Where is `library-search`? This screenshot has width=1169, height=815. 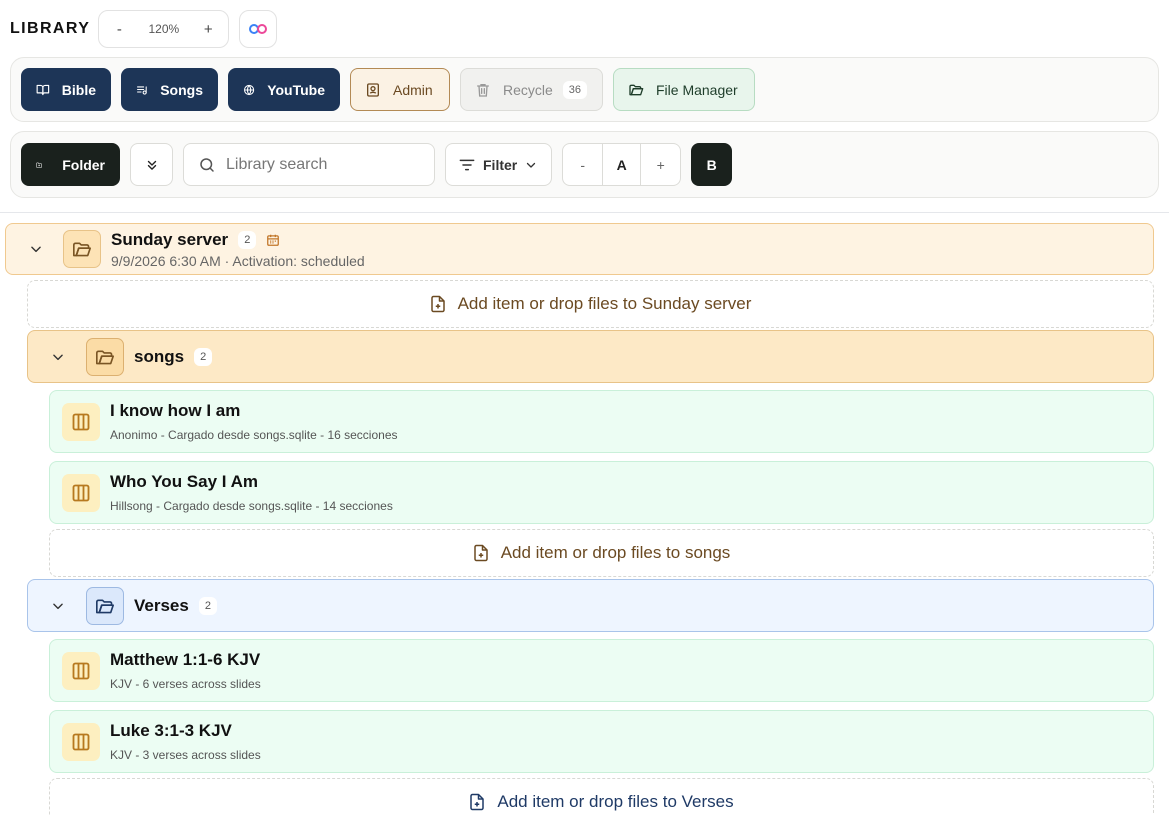 library-search is located at coordinates (309, 164).